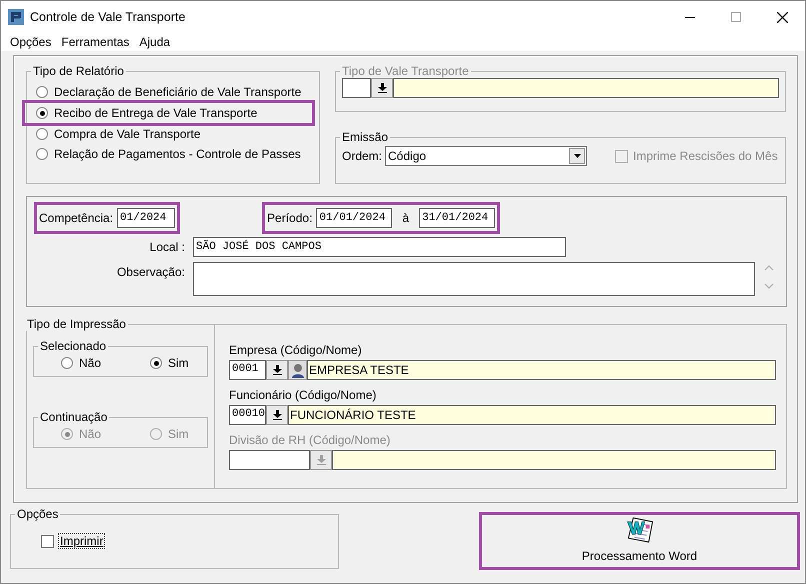 This screenshot has width=806, height=584. What do you see at coordinates (406, 218) in the screenshot?
I see `range-separator: à` at bounding box center [406, 218].